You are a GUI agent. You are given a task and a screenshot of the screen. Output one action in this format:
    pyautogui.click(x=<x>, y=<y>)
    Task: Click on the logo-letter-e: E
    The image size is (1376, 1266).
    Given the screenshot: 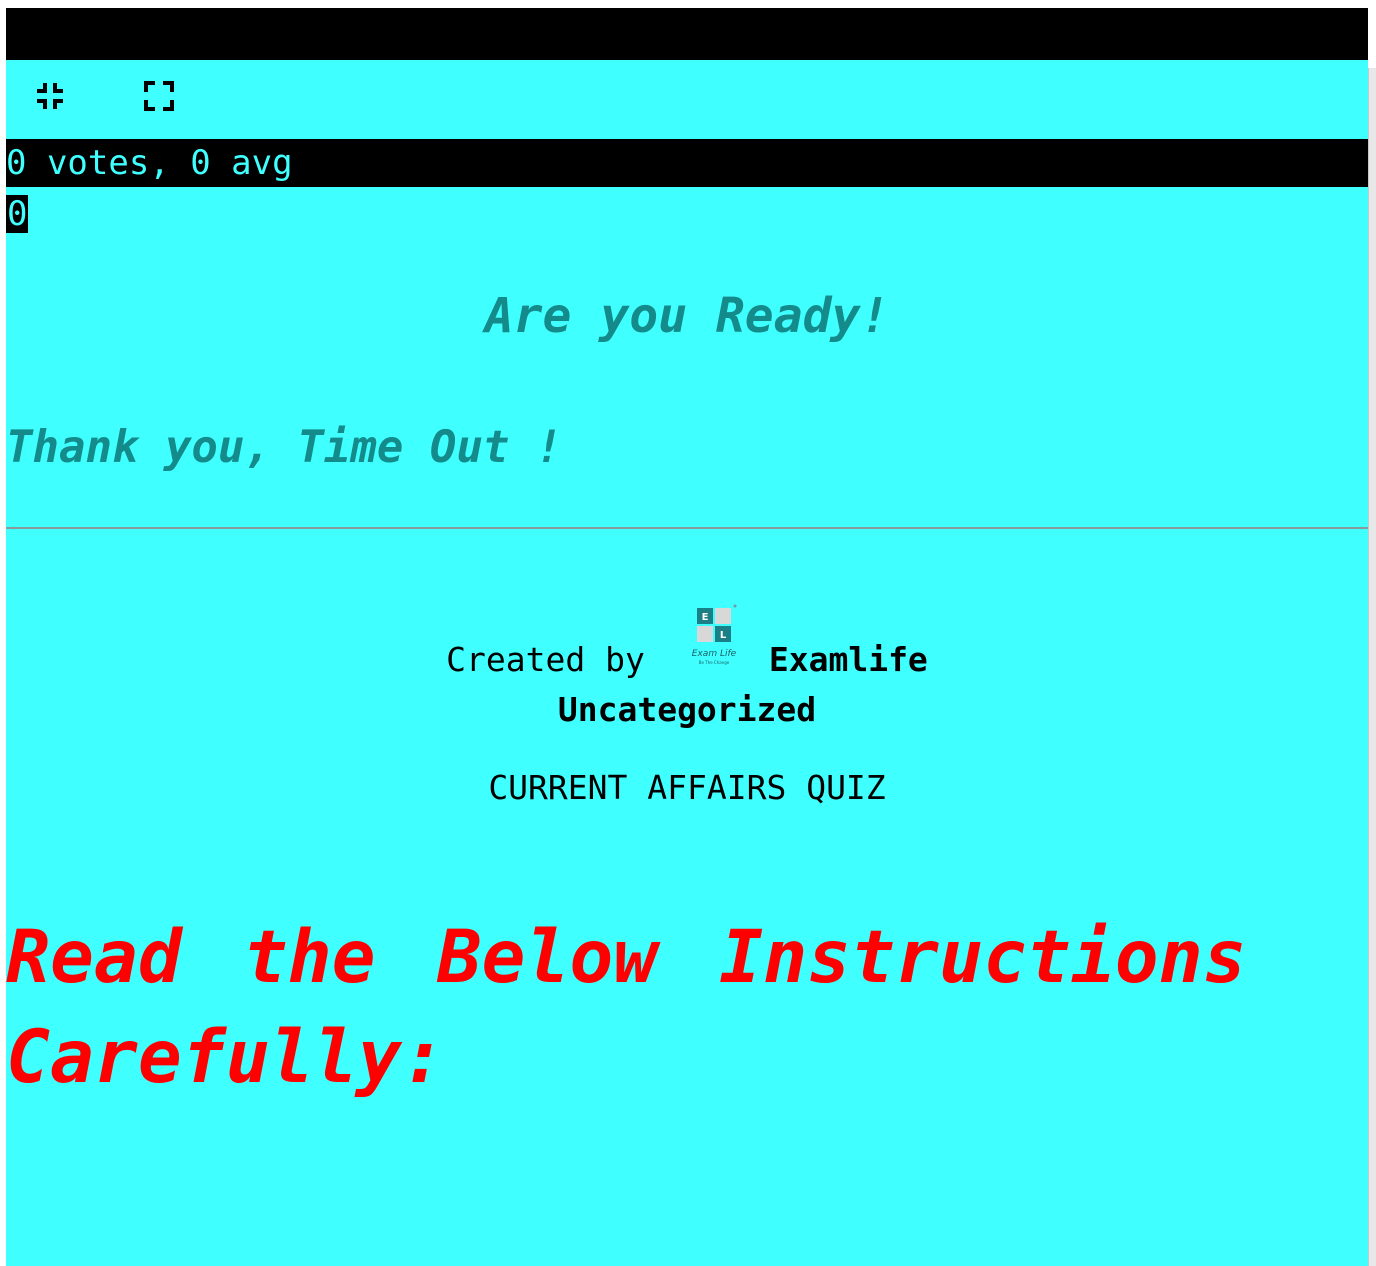 What is the action you would take?
    pyautogui.click(x=704, y=617)
    